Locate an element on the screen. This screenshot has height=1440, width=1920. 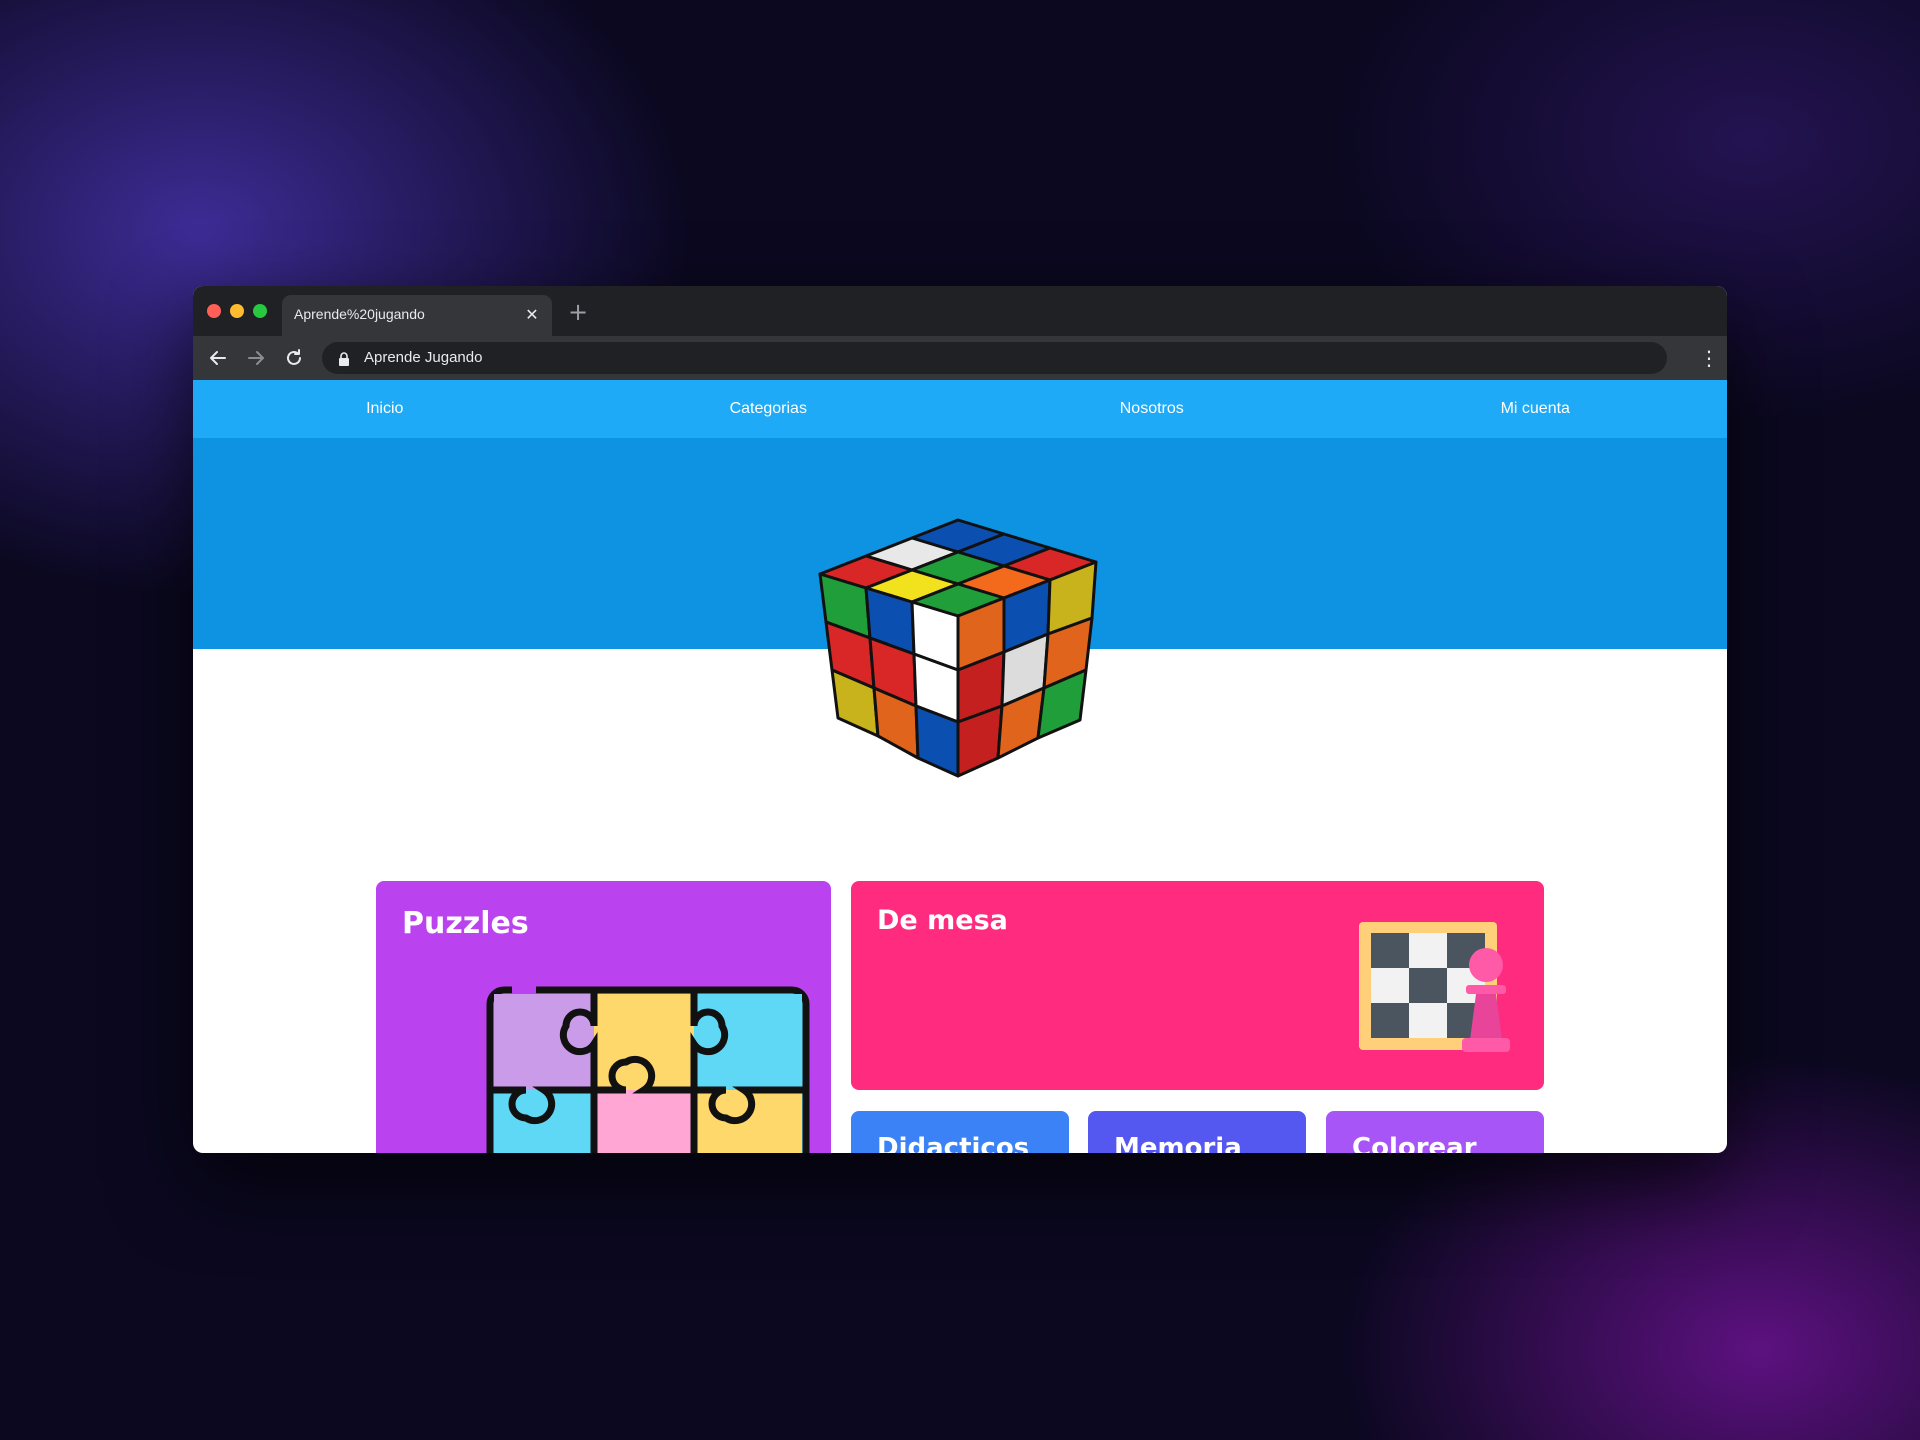
browser-menu-icon: ⋮ is located at coordinates (1709, 358).